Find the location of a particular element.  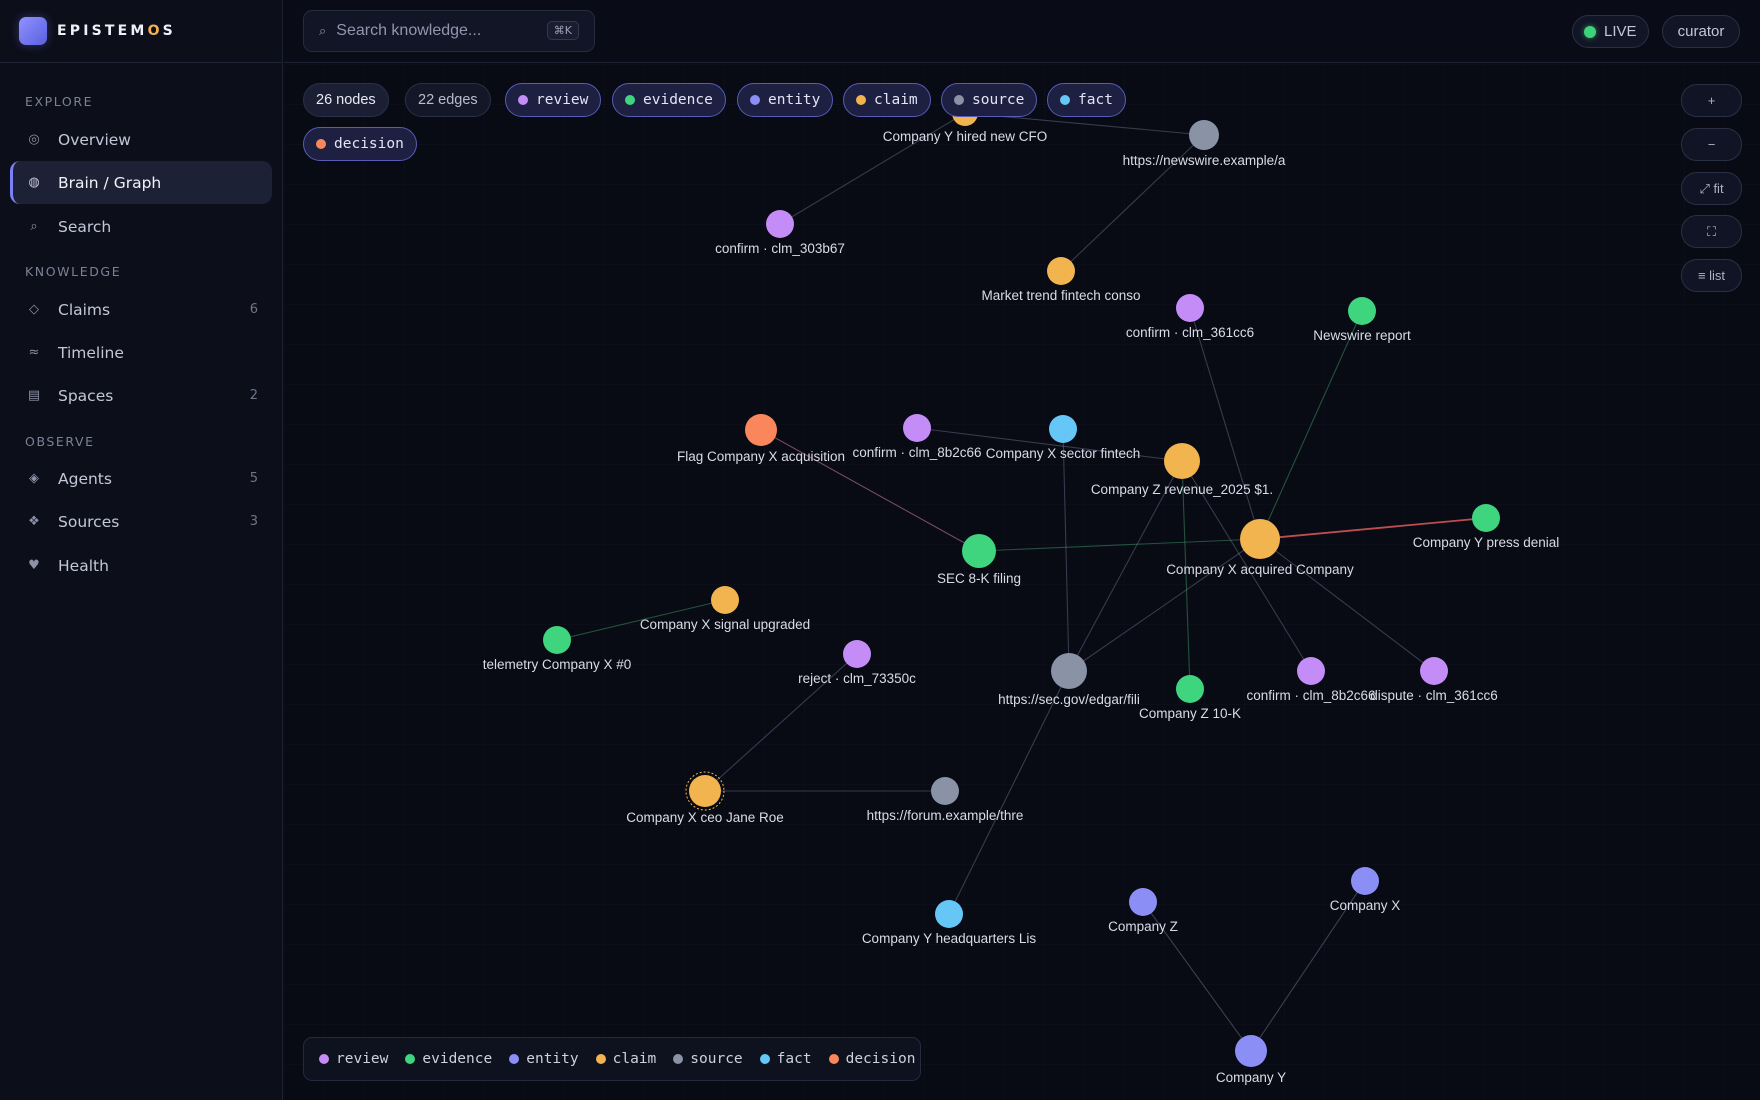

sources-icon: ❖ is located at coordinates (34, 521).